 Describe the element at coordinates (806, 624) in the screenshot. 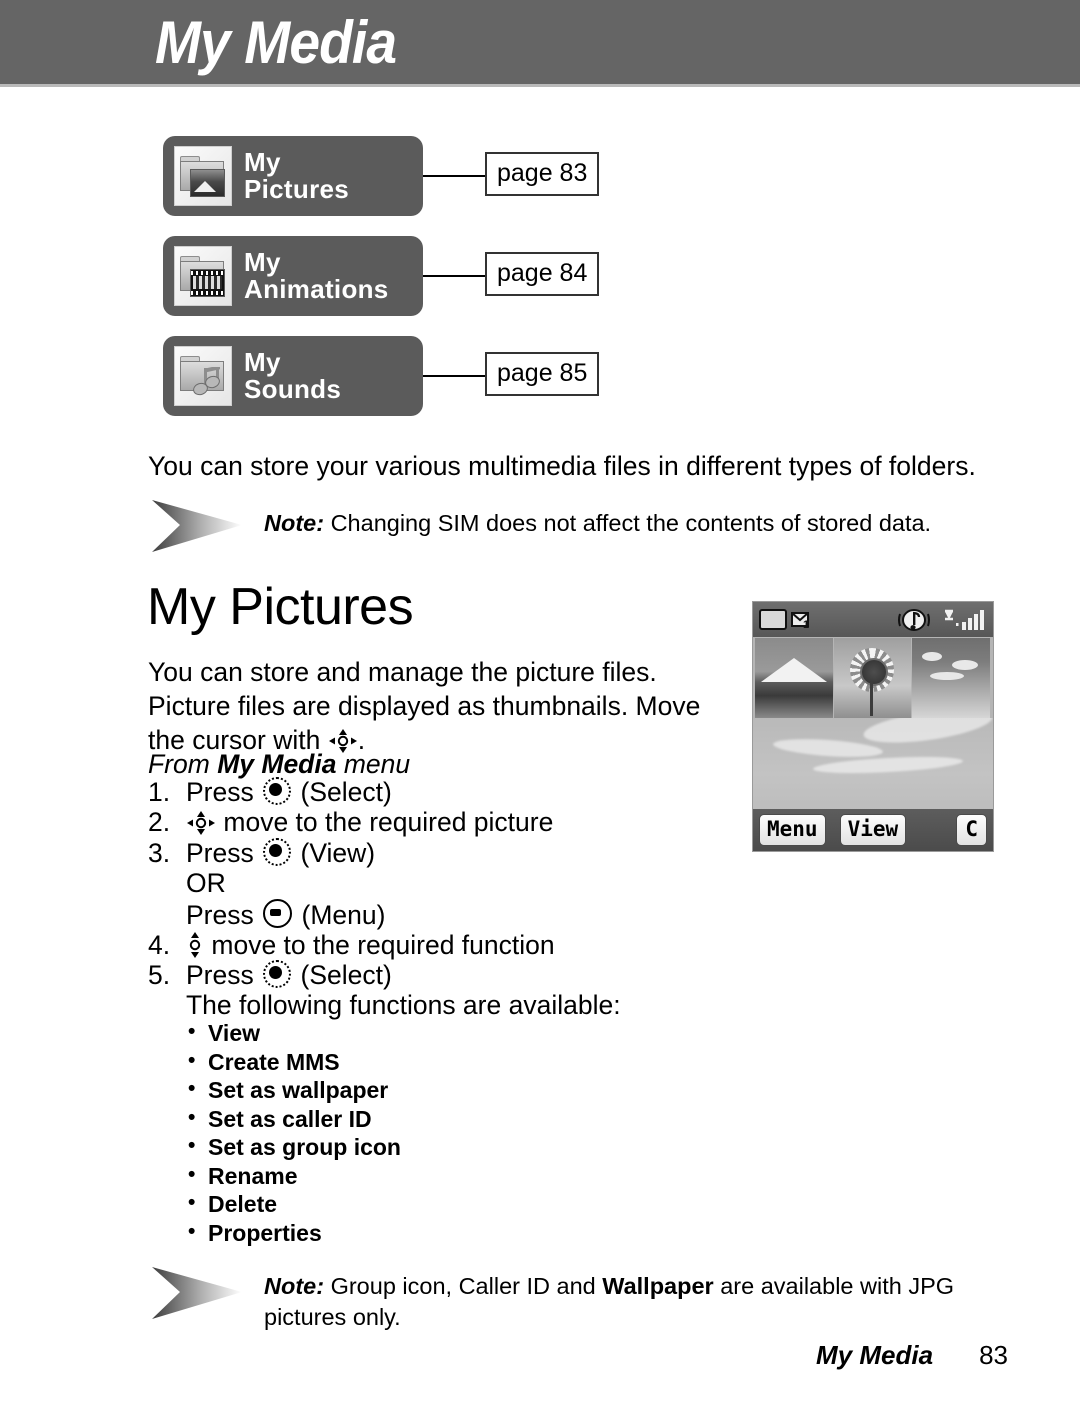

I see `svg-text: 1` at that location.